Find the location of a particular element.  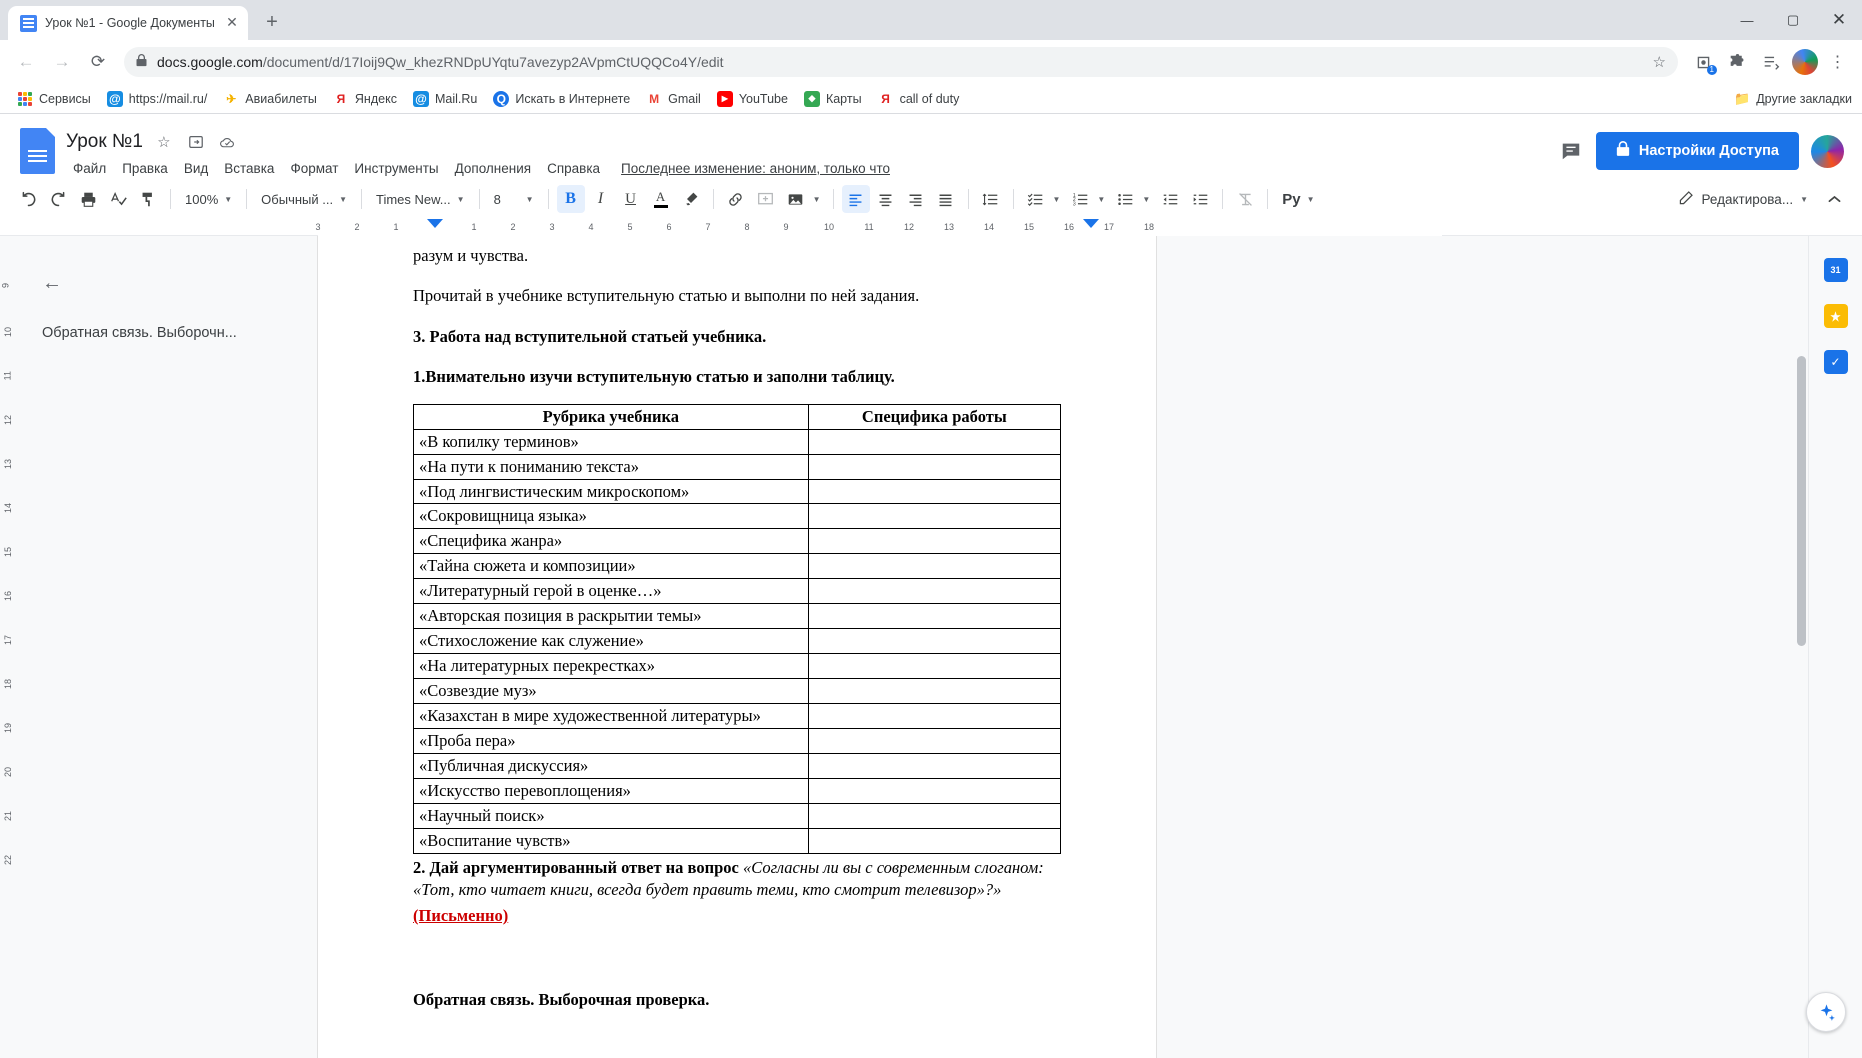

image-icon is located at coordinates (796, 199).